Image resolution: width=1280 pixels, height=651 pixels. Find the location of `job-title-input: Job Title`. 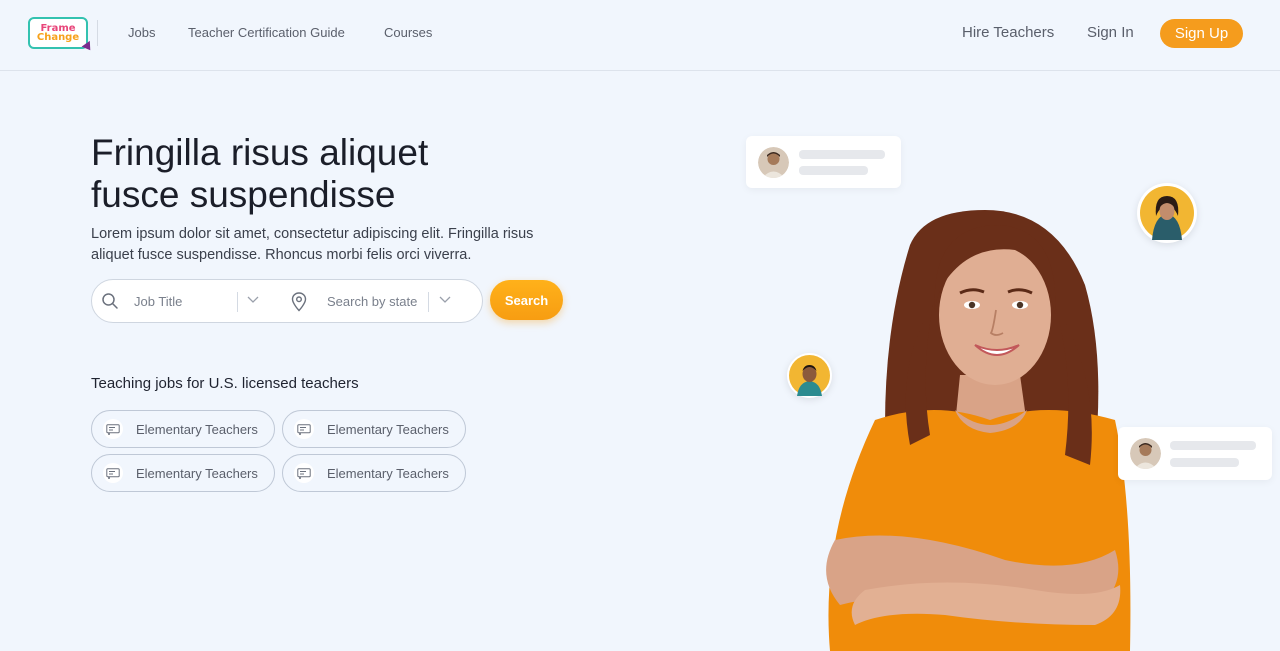

job-title-input: Job Title is located at coordinates (158, 301).